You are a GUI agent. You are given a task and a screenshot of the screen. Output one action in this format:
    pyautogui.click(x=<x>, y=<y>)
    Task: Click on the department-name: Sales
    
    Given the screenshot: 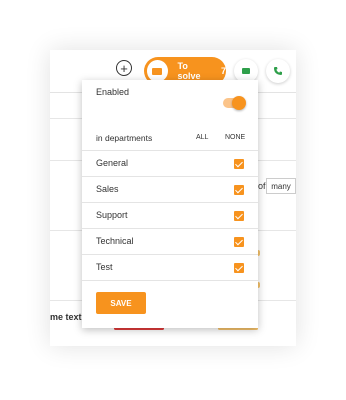 What is the action you would take?
    pyautogui.click(x=107, y=189)
    